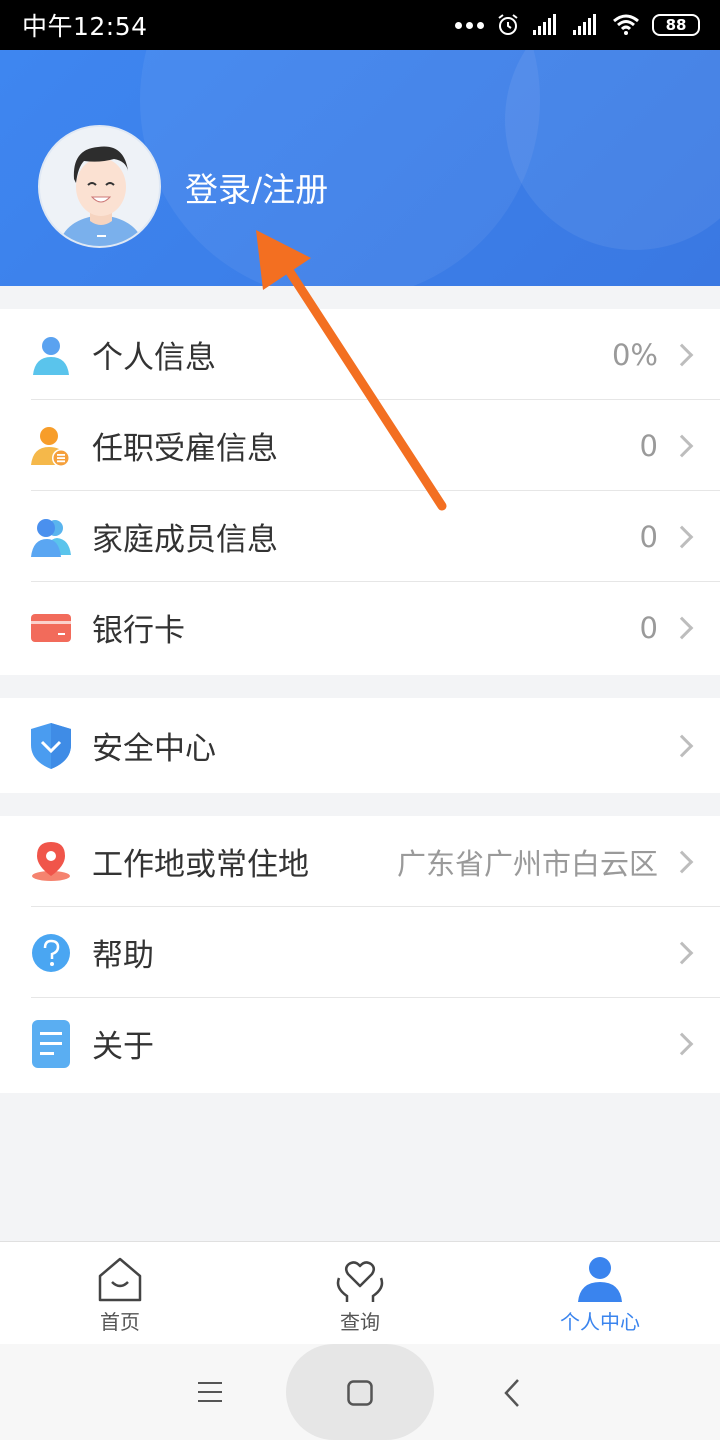  What do you see at coordinates (154, 358) in the screenshot?
I see `menu-item-label: 个人信息` at bounding box center [154, 358].